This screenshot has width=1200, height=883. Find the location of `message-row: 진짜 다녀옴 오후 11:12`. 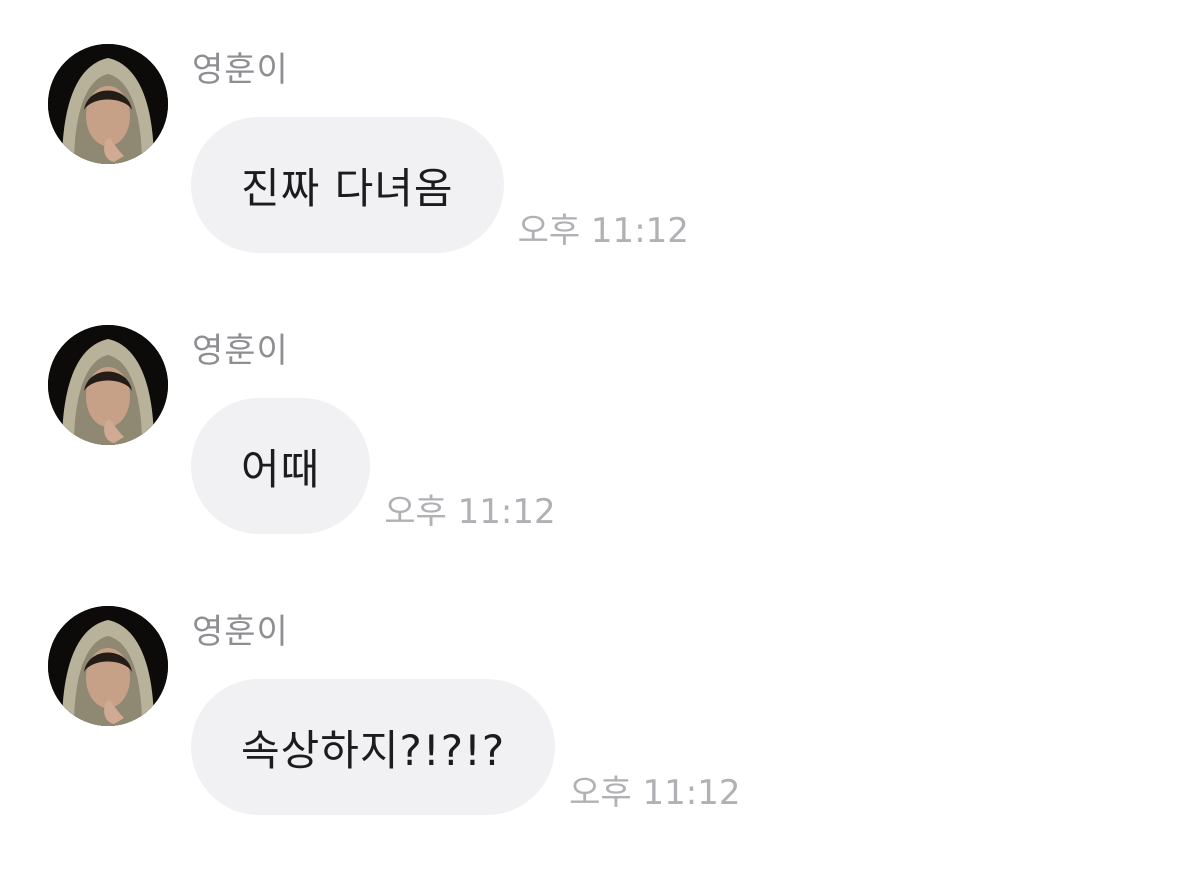

message-row: 진짜 다녀옴 오후 11:12 is located at coordinates (440, 185).